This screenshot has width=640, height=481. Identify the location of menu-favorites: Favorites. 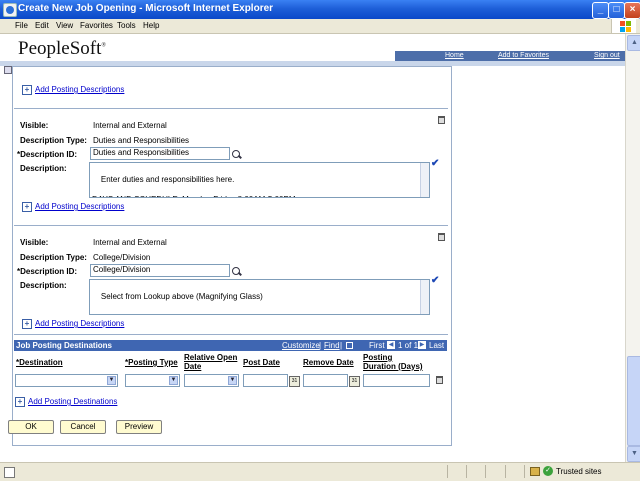
(96, 25).